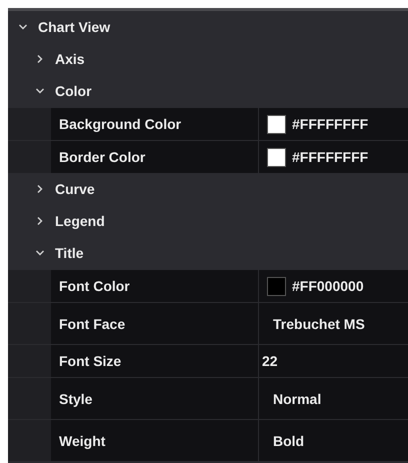  Describe the element at coordinates (75, 189) in the screenshot. I see `category-label: Curve` at that location.